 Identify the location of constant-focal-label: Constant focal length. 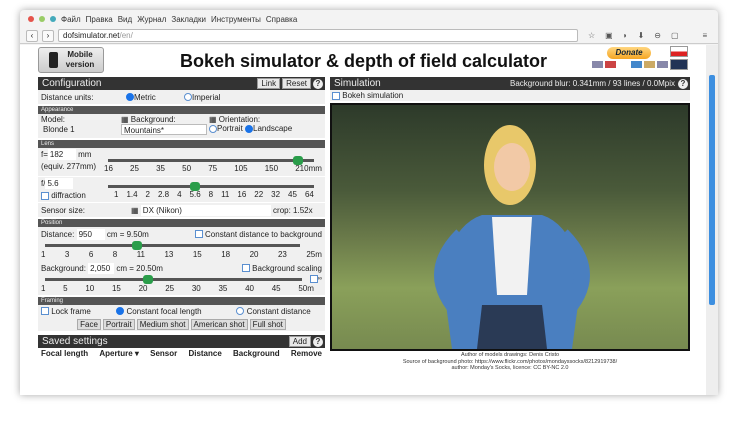
(164, 311).